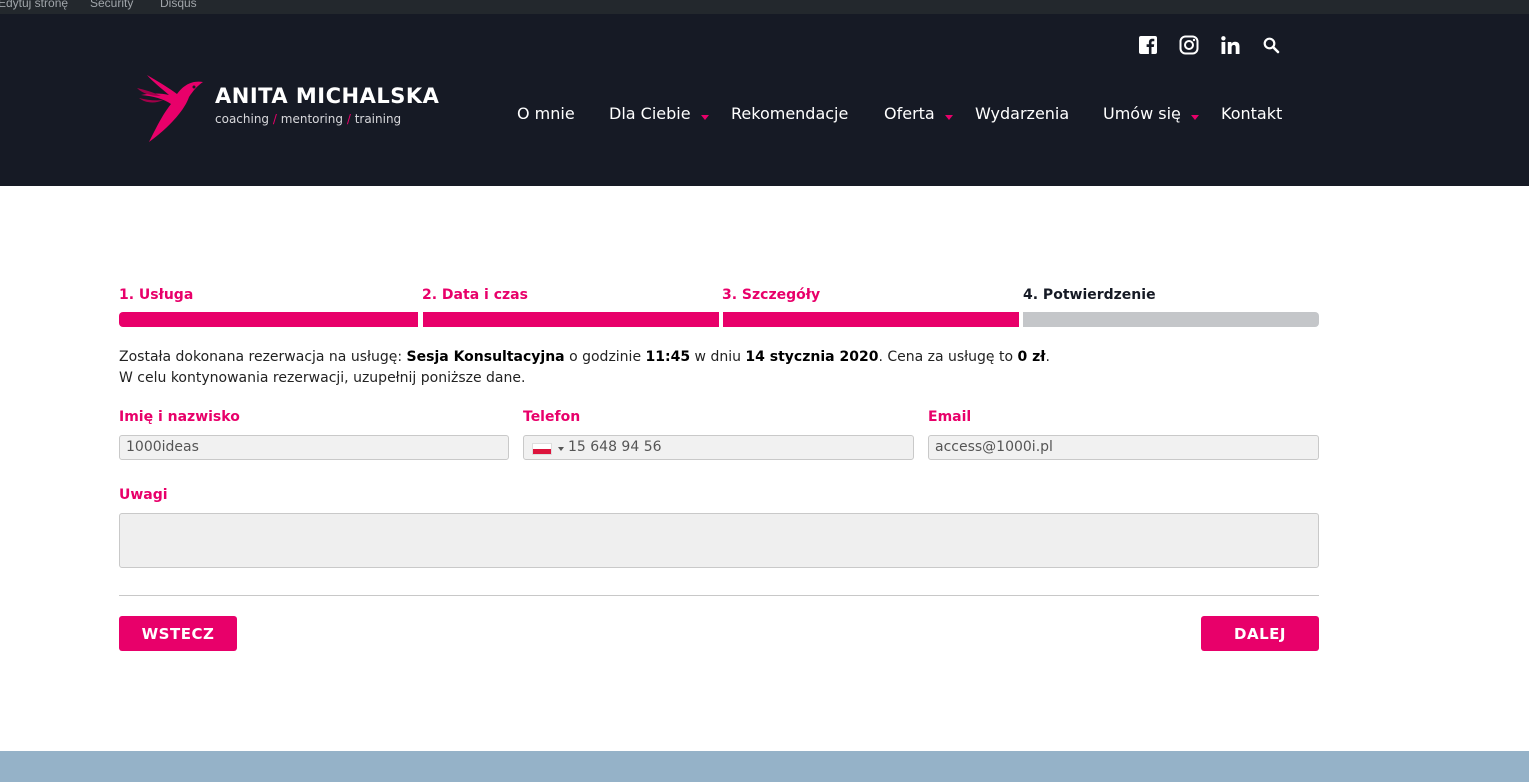 The image size is (1529, 782). I want to click on summary-text: ., so click(1047, 357).